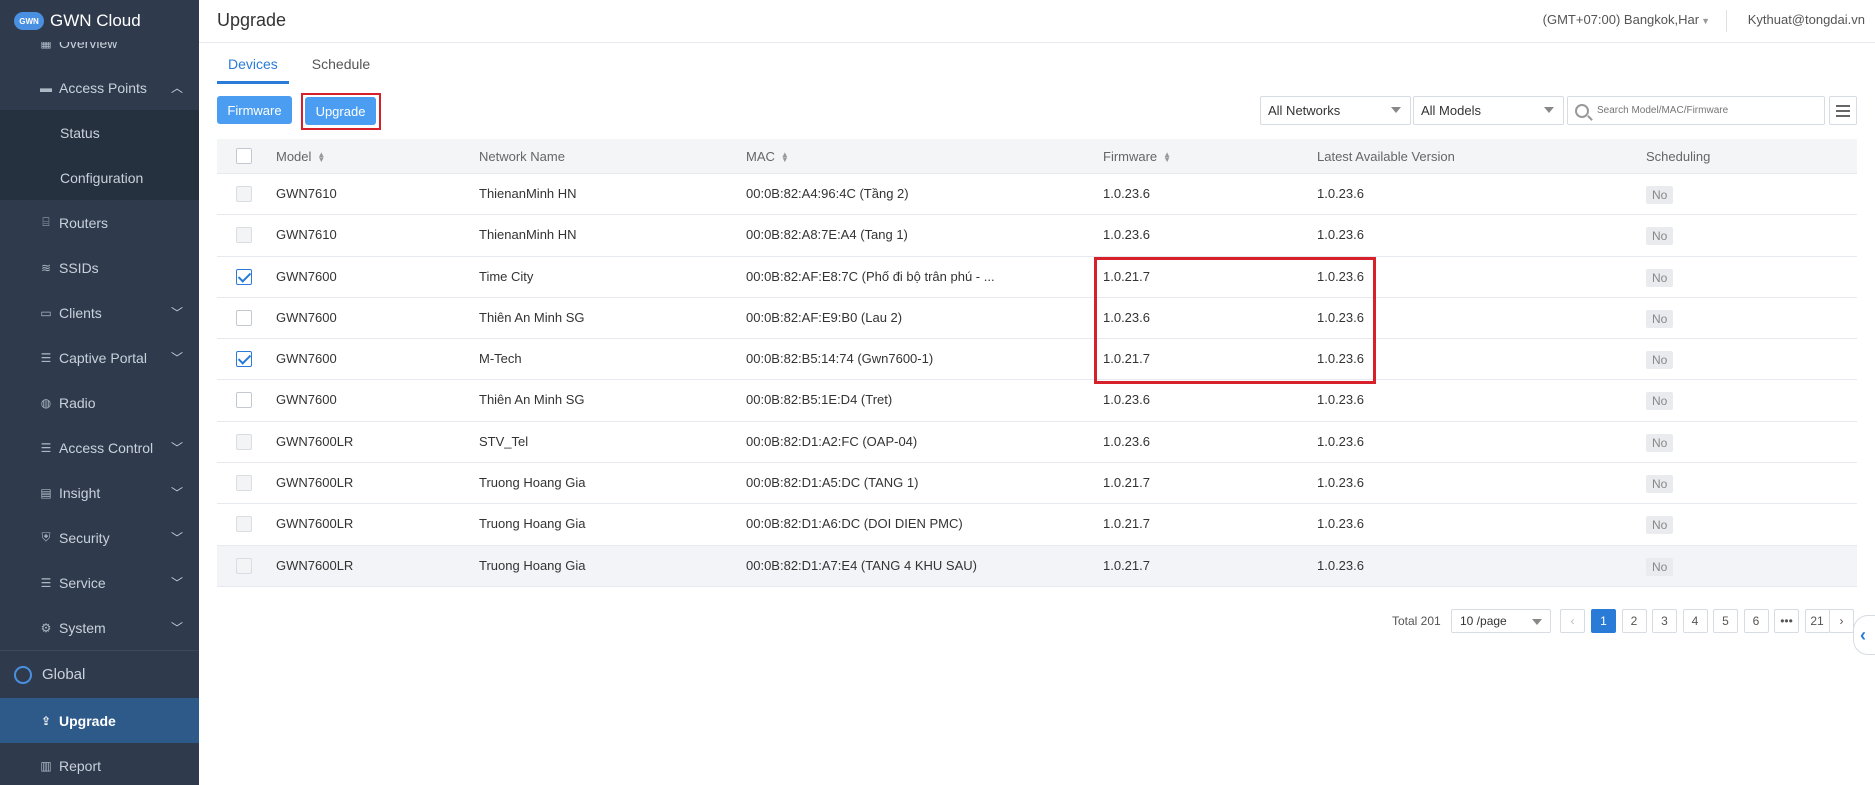 This screenshot has height=785, width=1875. What do you see at coordinates (1664, 621) in the screenshot?
I see `pagination-page: 3` at bounding box center [1664, 621].